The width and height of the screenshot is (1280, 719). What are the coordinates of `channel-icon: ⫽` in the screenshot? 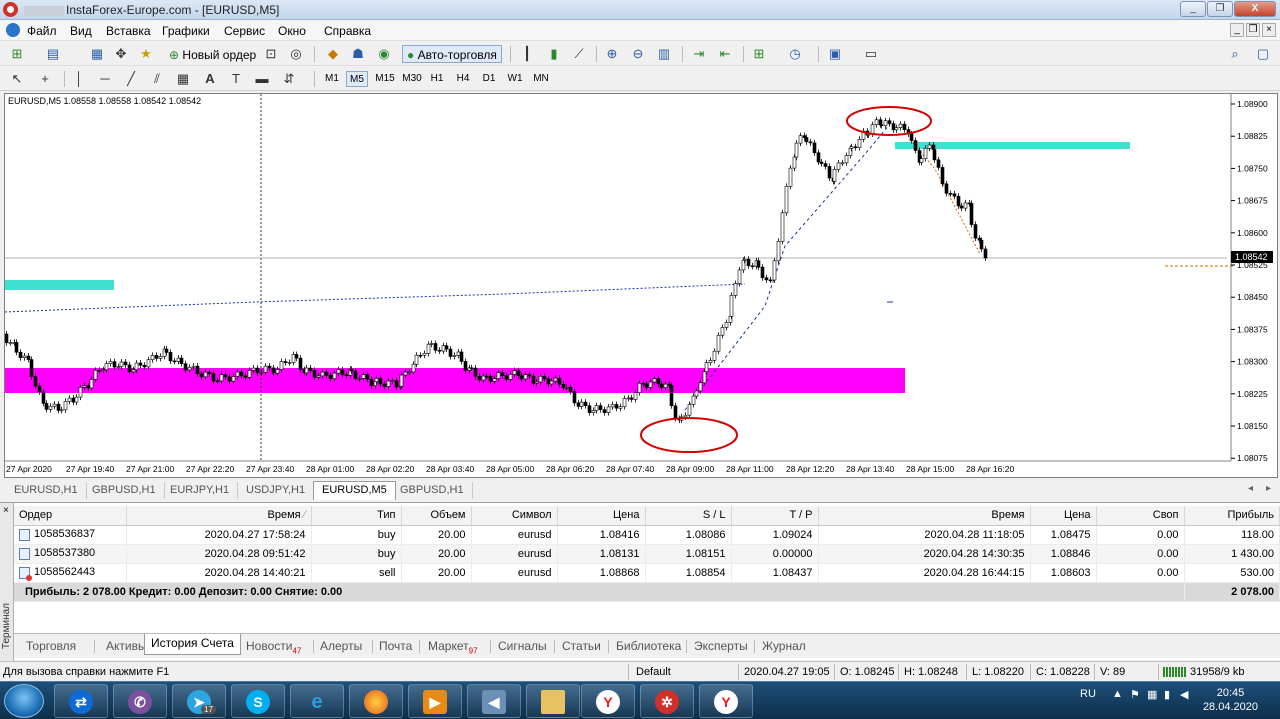 It's located at (157, 78).